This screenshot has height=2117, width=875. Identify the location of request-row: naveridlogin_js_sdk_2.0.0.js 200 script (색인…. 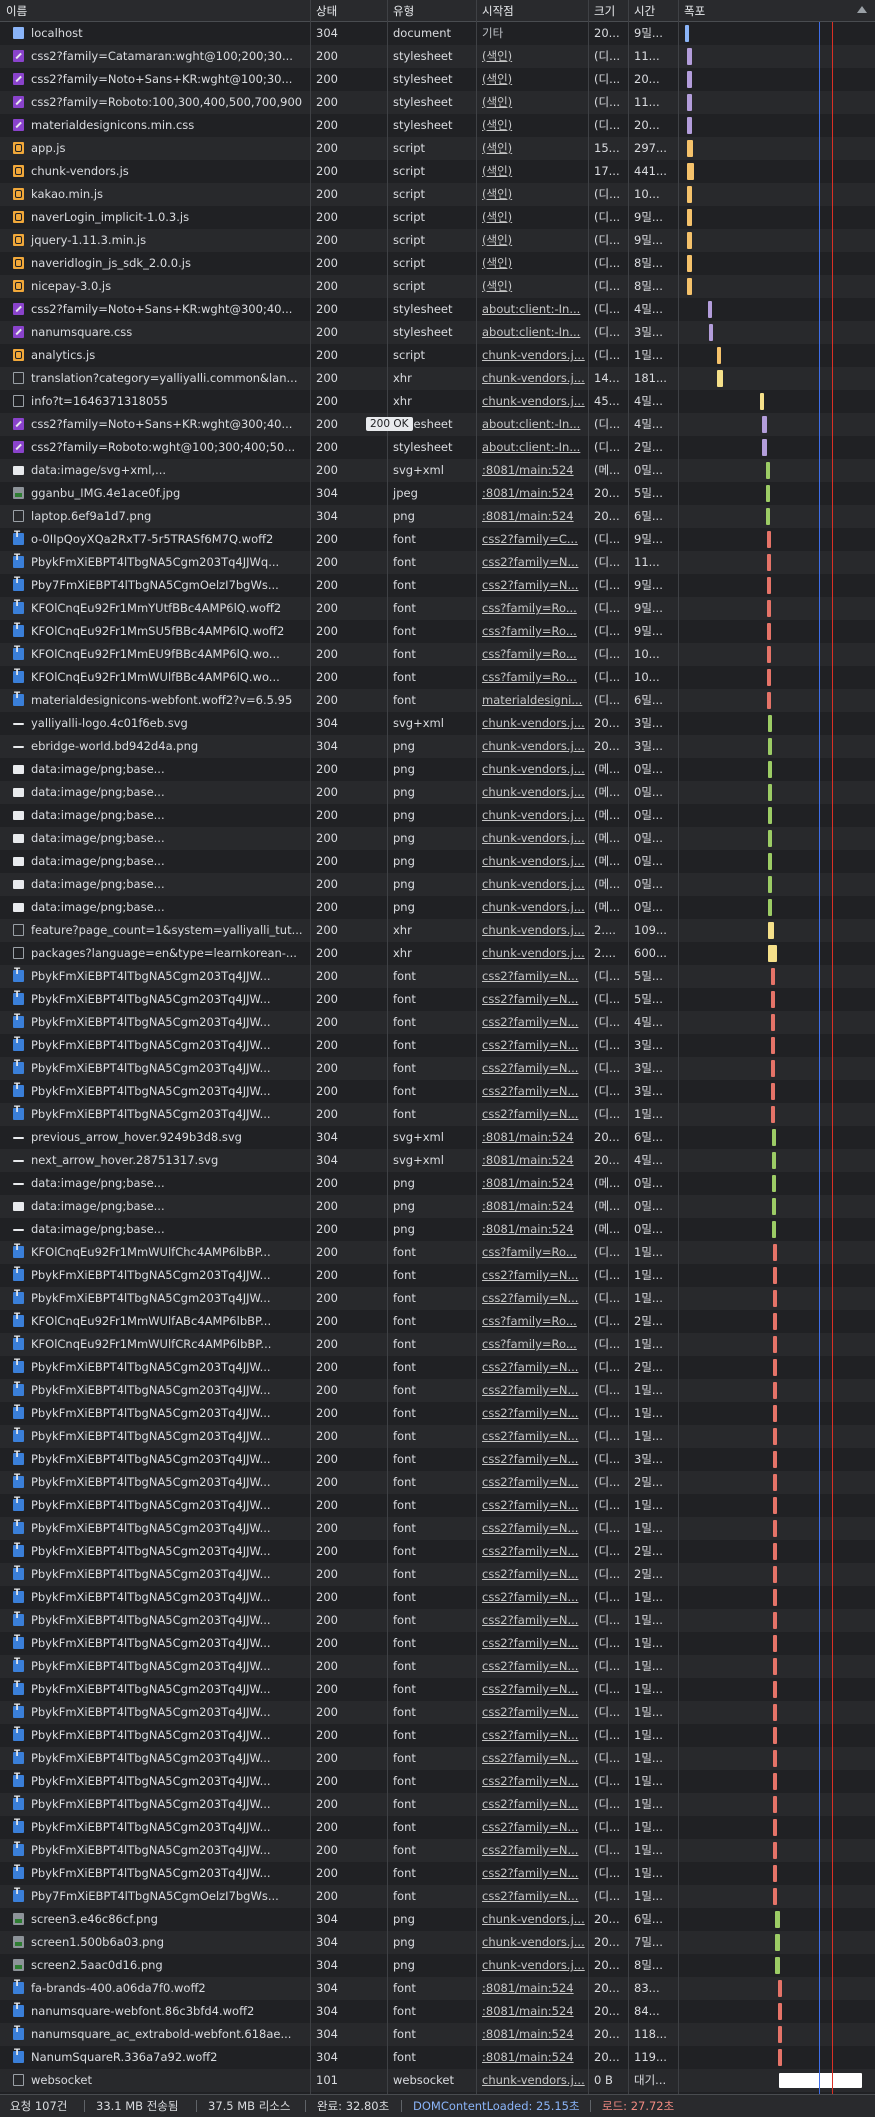
(437, 263).